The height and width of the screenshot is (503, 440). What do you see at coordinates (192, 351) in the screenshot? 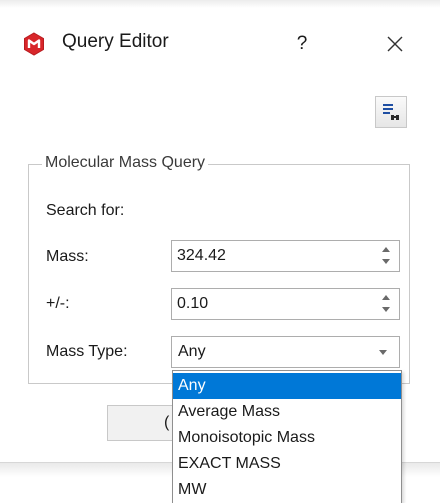
I see `mass-type-value: Any` at bounding box center [192, 351].